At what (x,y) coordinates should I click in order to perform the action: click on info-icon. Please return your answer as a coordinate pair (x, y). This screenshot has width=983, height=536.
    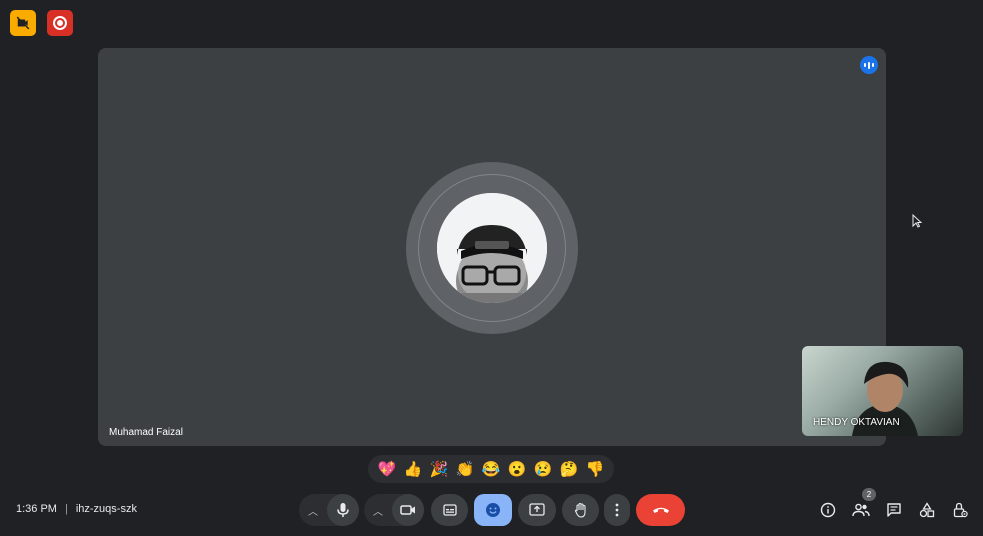
    Looking at the image, I should click on (828, 510).